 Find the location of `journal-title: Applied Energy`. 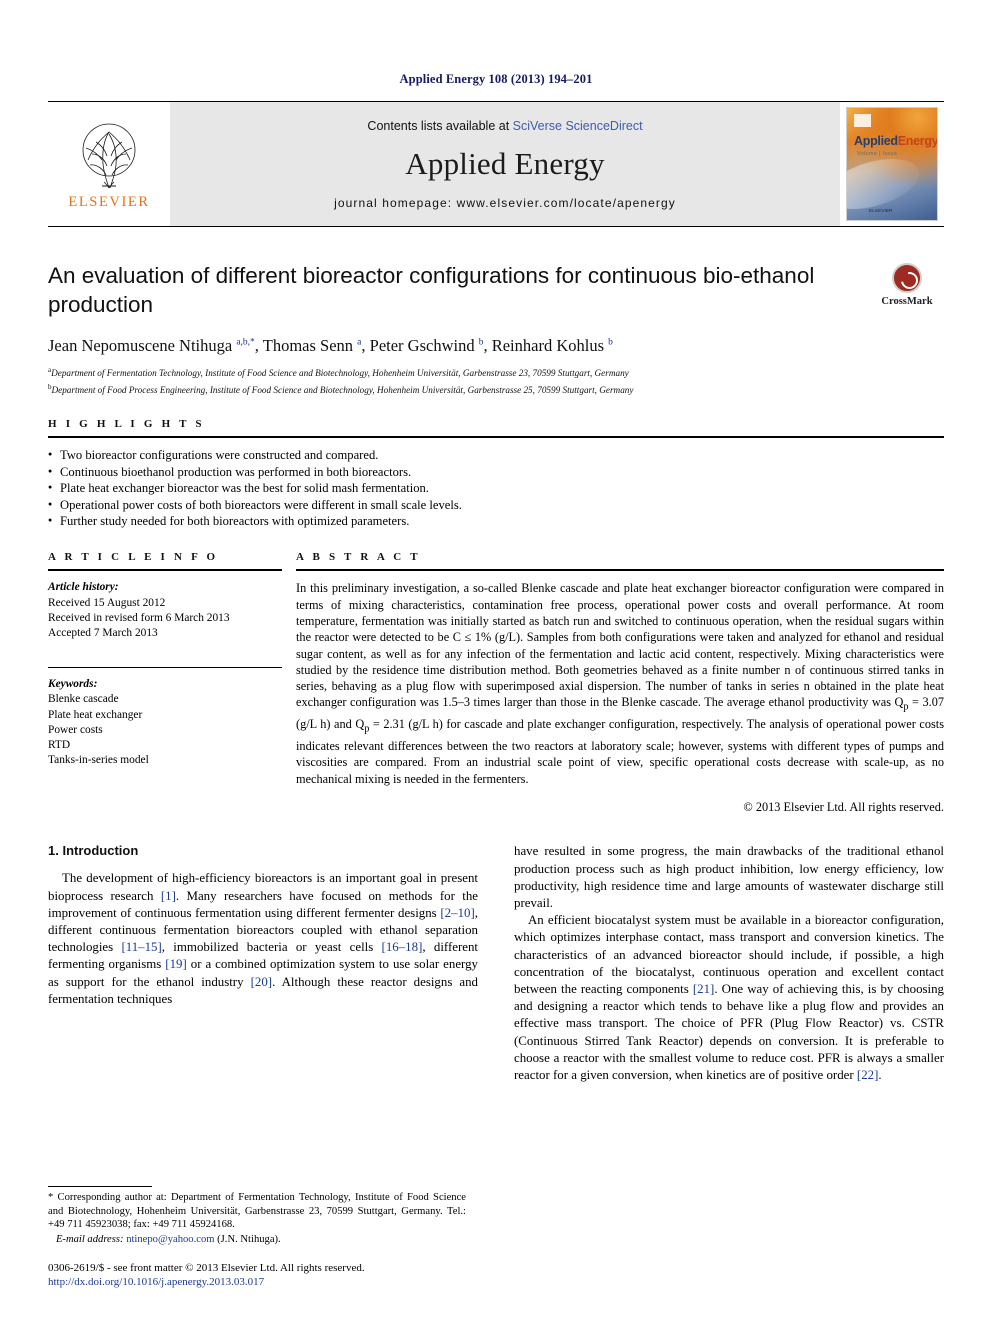

journal-title: Applied Energy is located at coordinates (505, 163).